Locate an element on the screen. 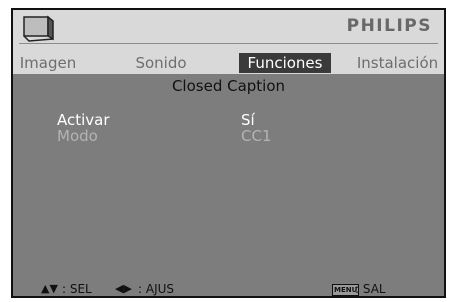 The height and width of the screenshot is (302, 454). key-hints: ▲▼ : SEL ◀▶ : AJUS MENU : SAL is located at coordinates (228, 288).